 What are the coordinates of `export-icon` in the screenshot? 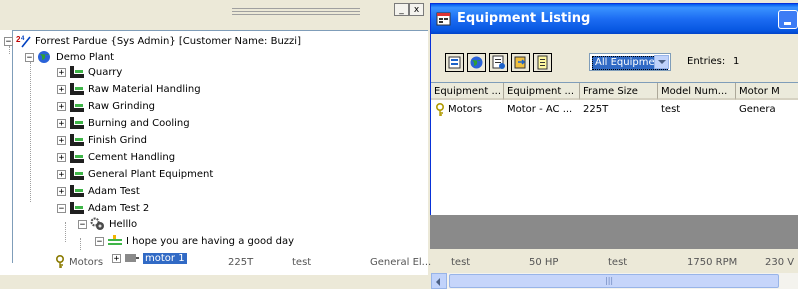 It's located at (520, 62).